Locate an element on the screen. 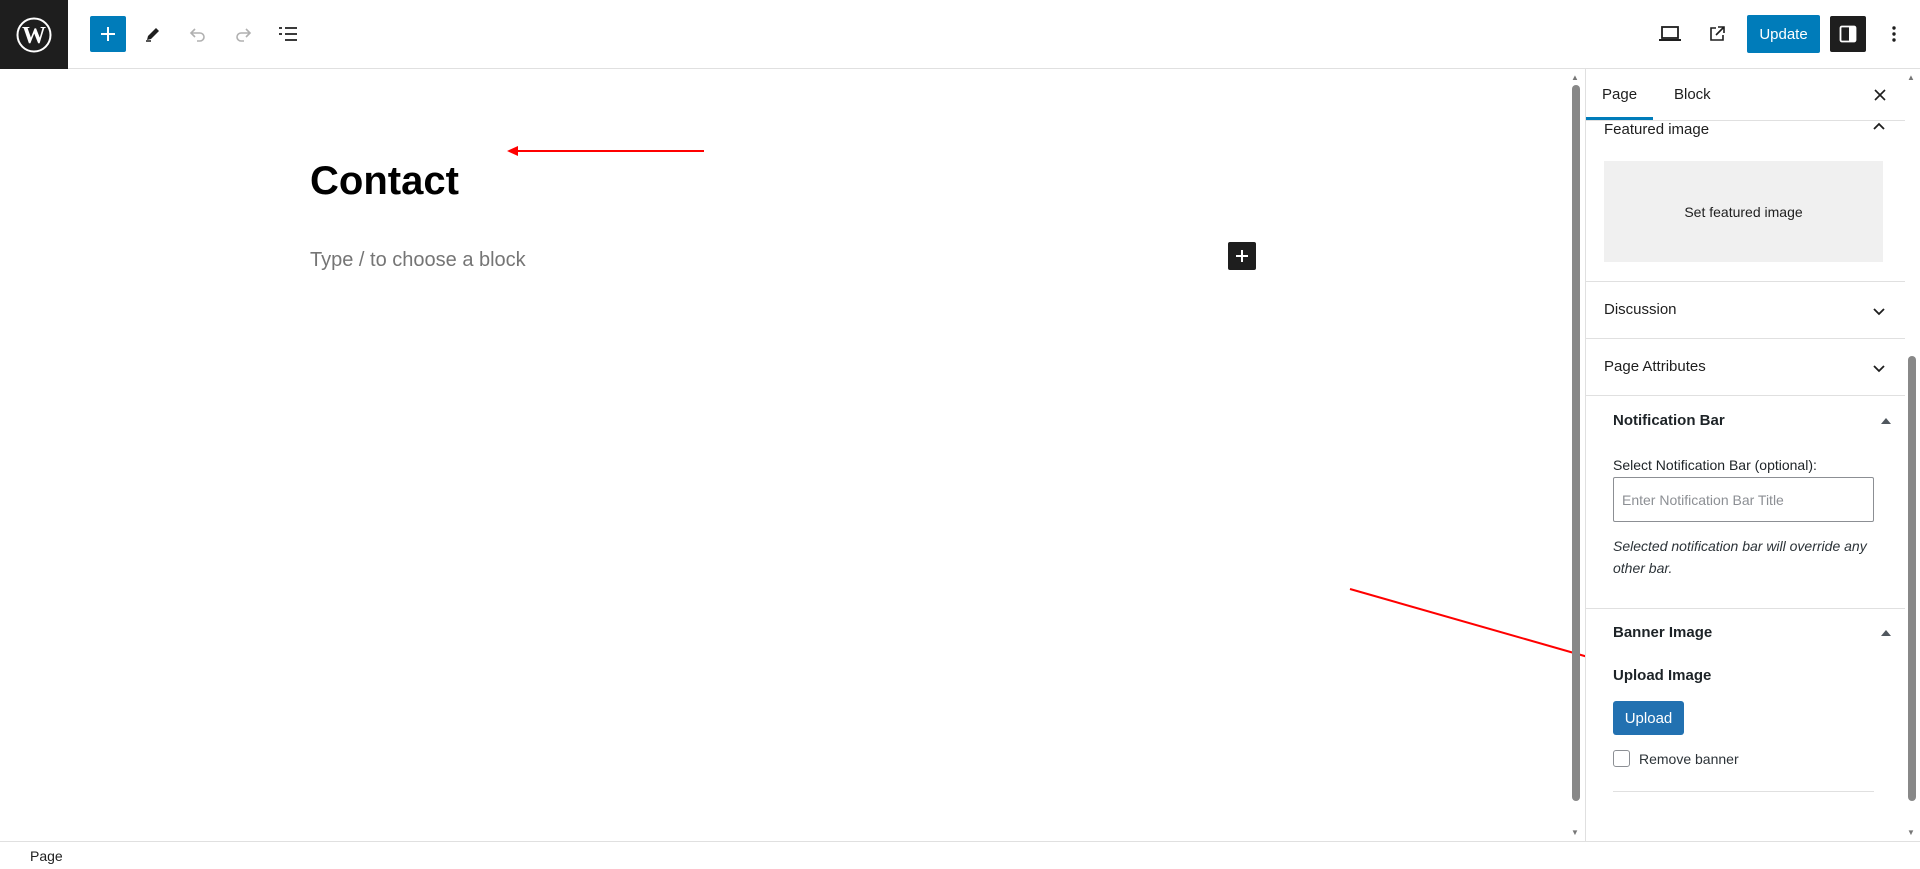  list-view-icon is located at coordinates (288, 34).